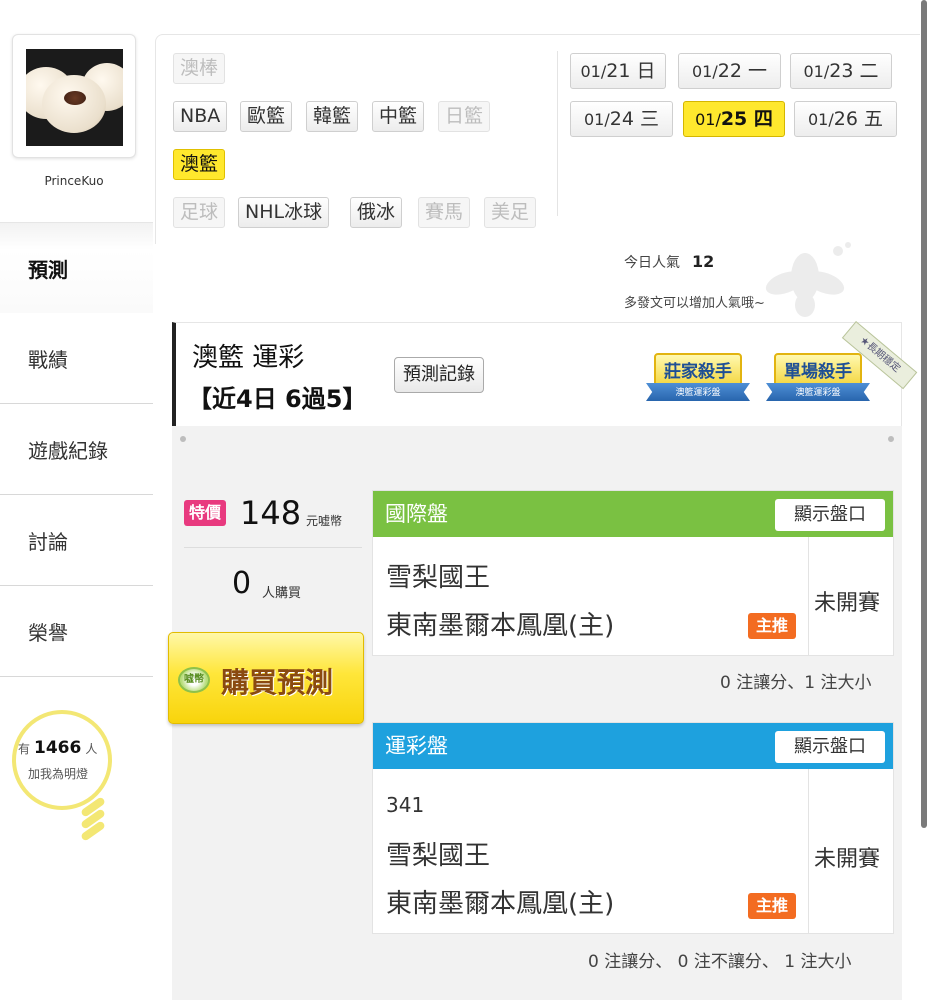 This screenshot has width=931, height=1000. I want to click on prediction-record: 【近4日 6過5】, so click(277, 399).